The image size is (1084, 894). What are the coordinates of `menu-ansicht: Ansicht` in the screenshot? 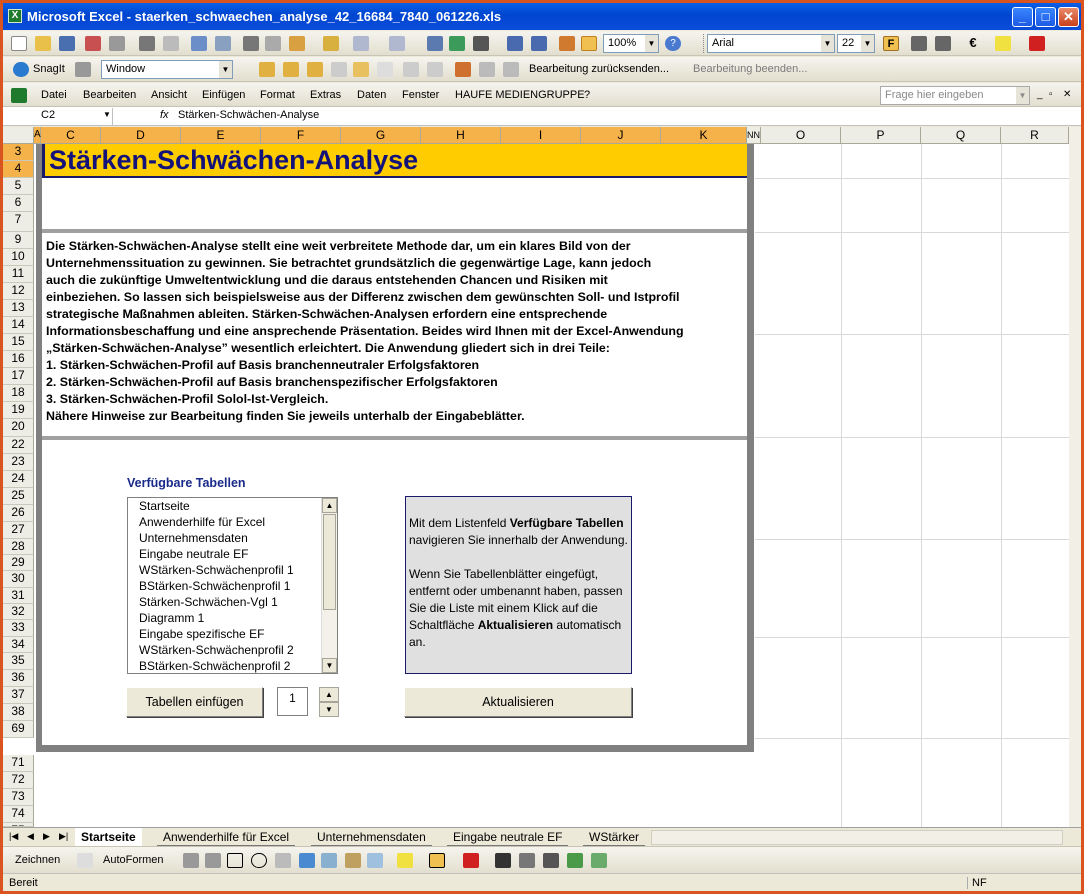 It's located at (169, 95).